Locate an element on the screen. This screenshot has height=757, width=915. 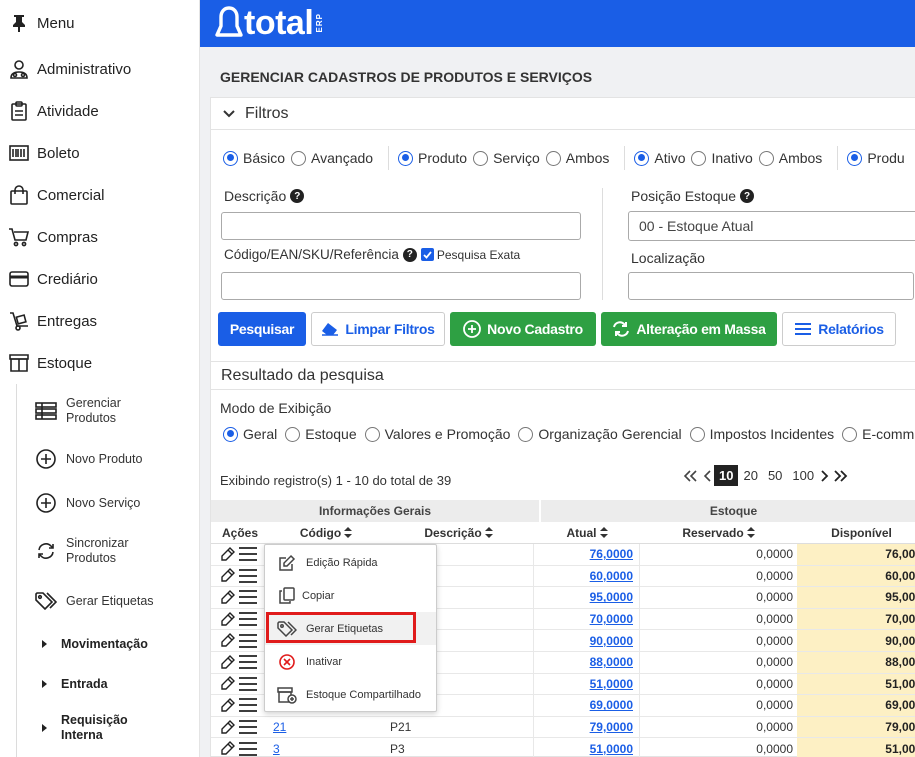
col-reservado: Reservado is located at coordinates (718, 532).